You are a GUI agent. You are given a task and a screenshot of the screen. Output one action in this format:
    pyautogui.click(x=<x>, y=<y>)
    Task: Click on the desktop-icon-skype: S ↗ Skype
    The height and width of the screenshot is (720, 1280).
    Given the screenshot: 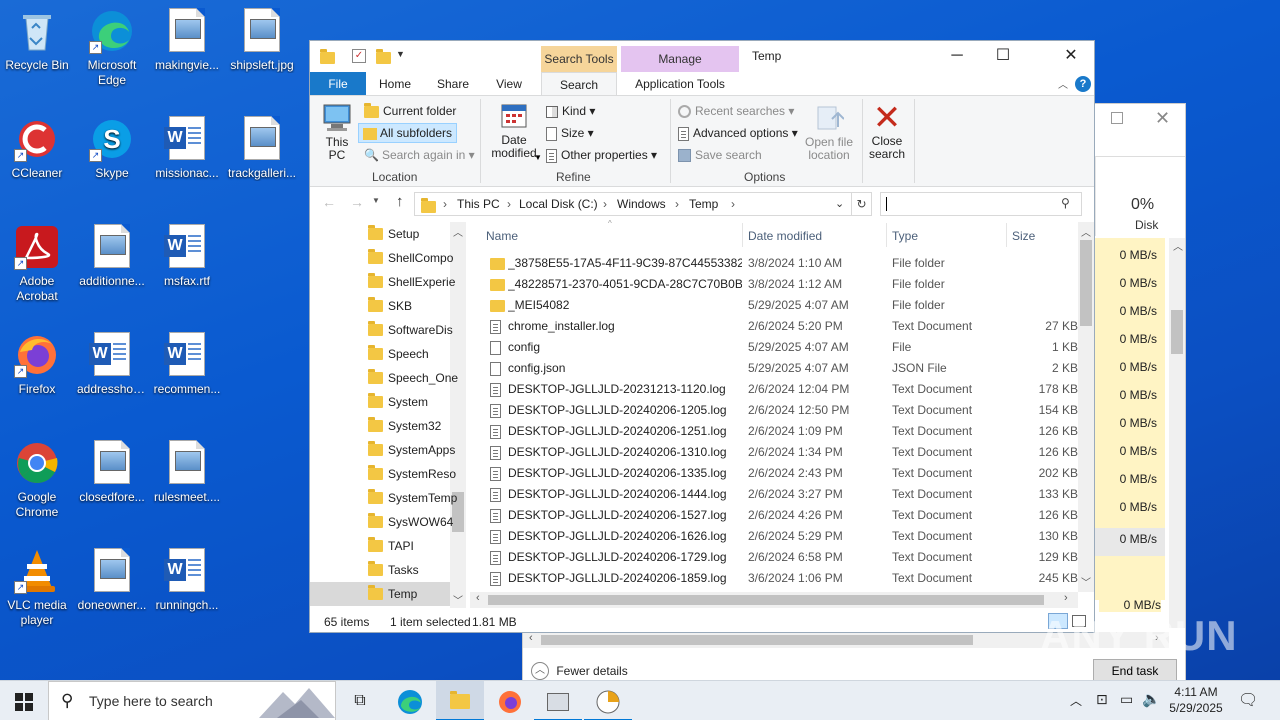 What is the action you would take?
    pyautogui.click(x=112, y=148)
    